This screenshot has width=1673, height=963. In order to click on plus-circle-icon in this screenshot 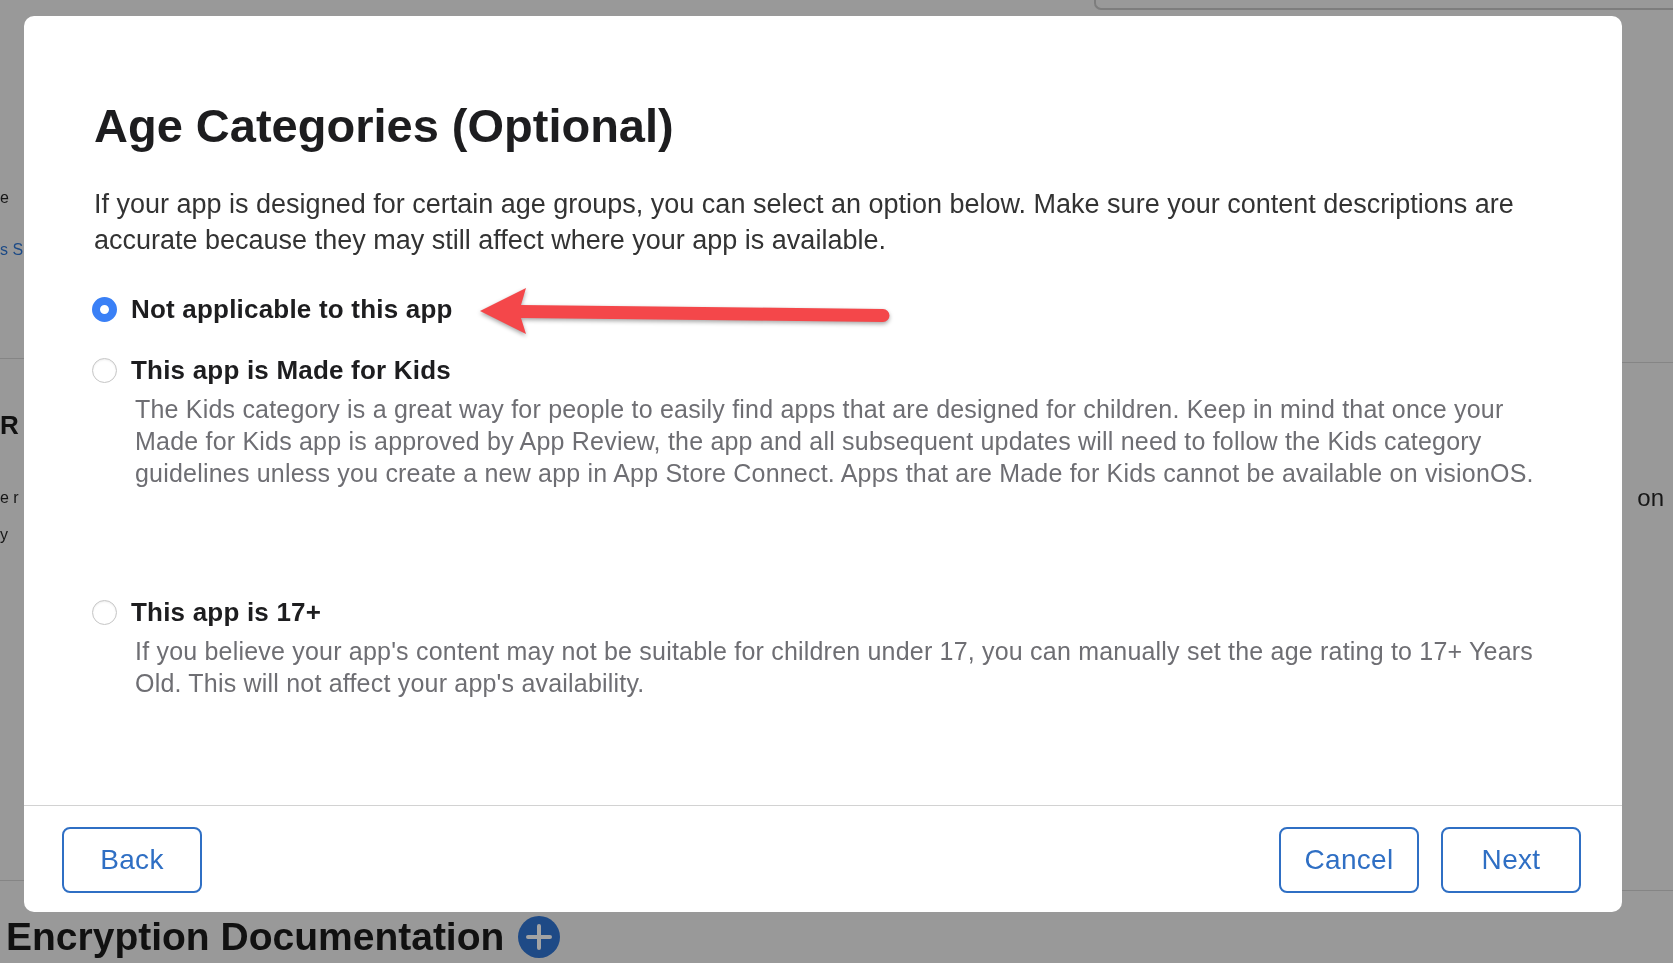, I will do `click(539, 937)`.